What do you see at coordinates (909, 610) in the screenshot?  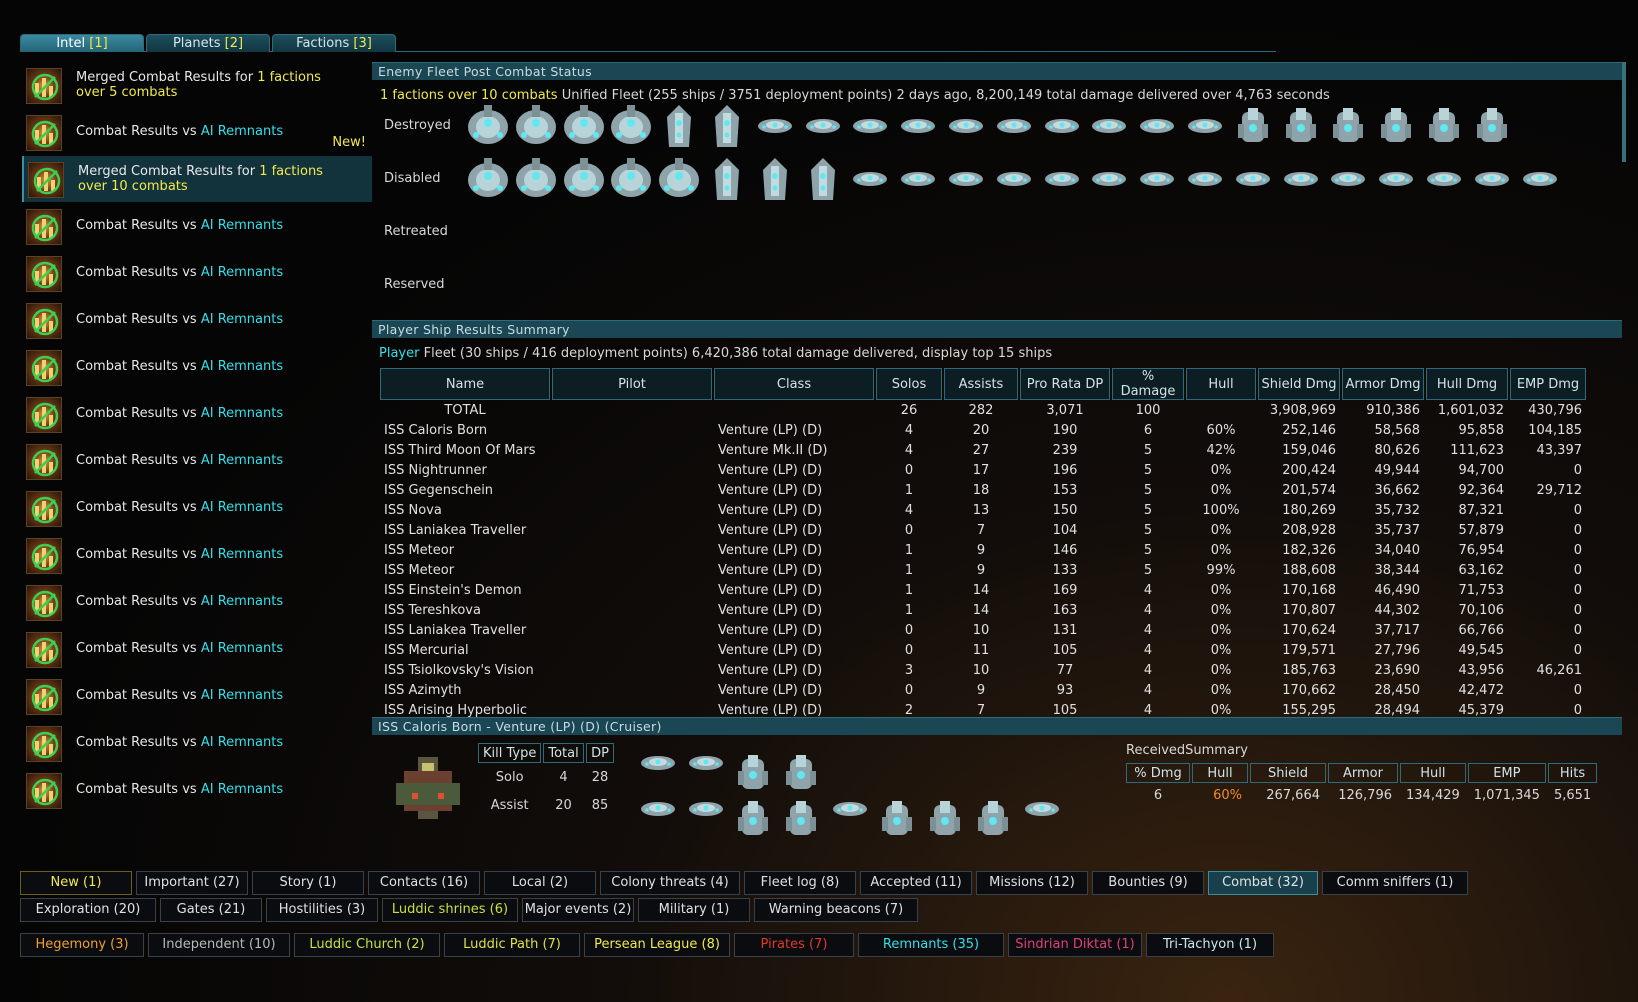 I see `table-cell: 1` at bounding box center [909, 610].